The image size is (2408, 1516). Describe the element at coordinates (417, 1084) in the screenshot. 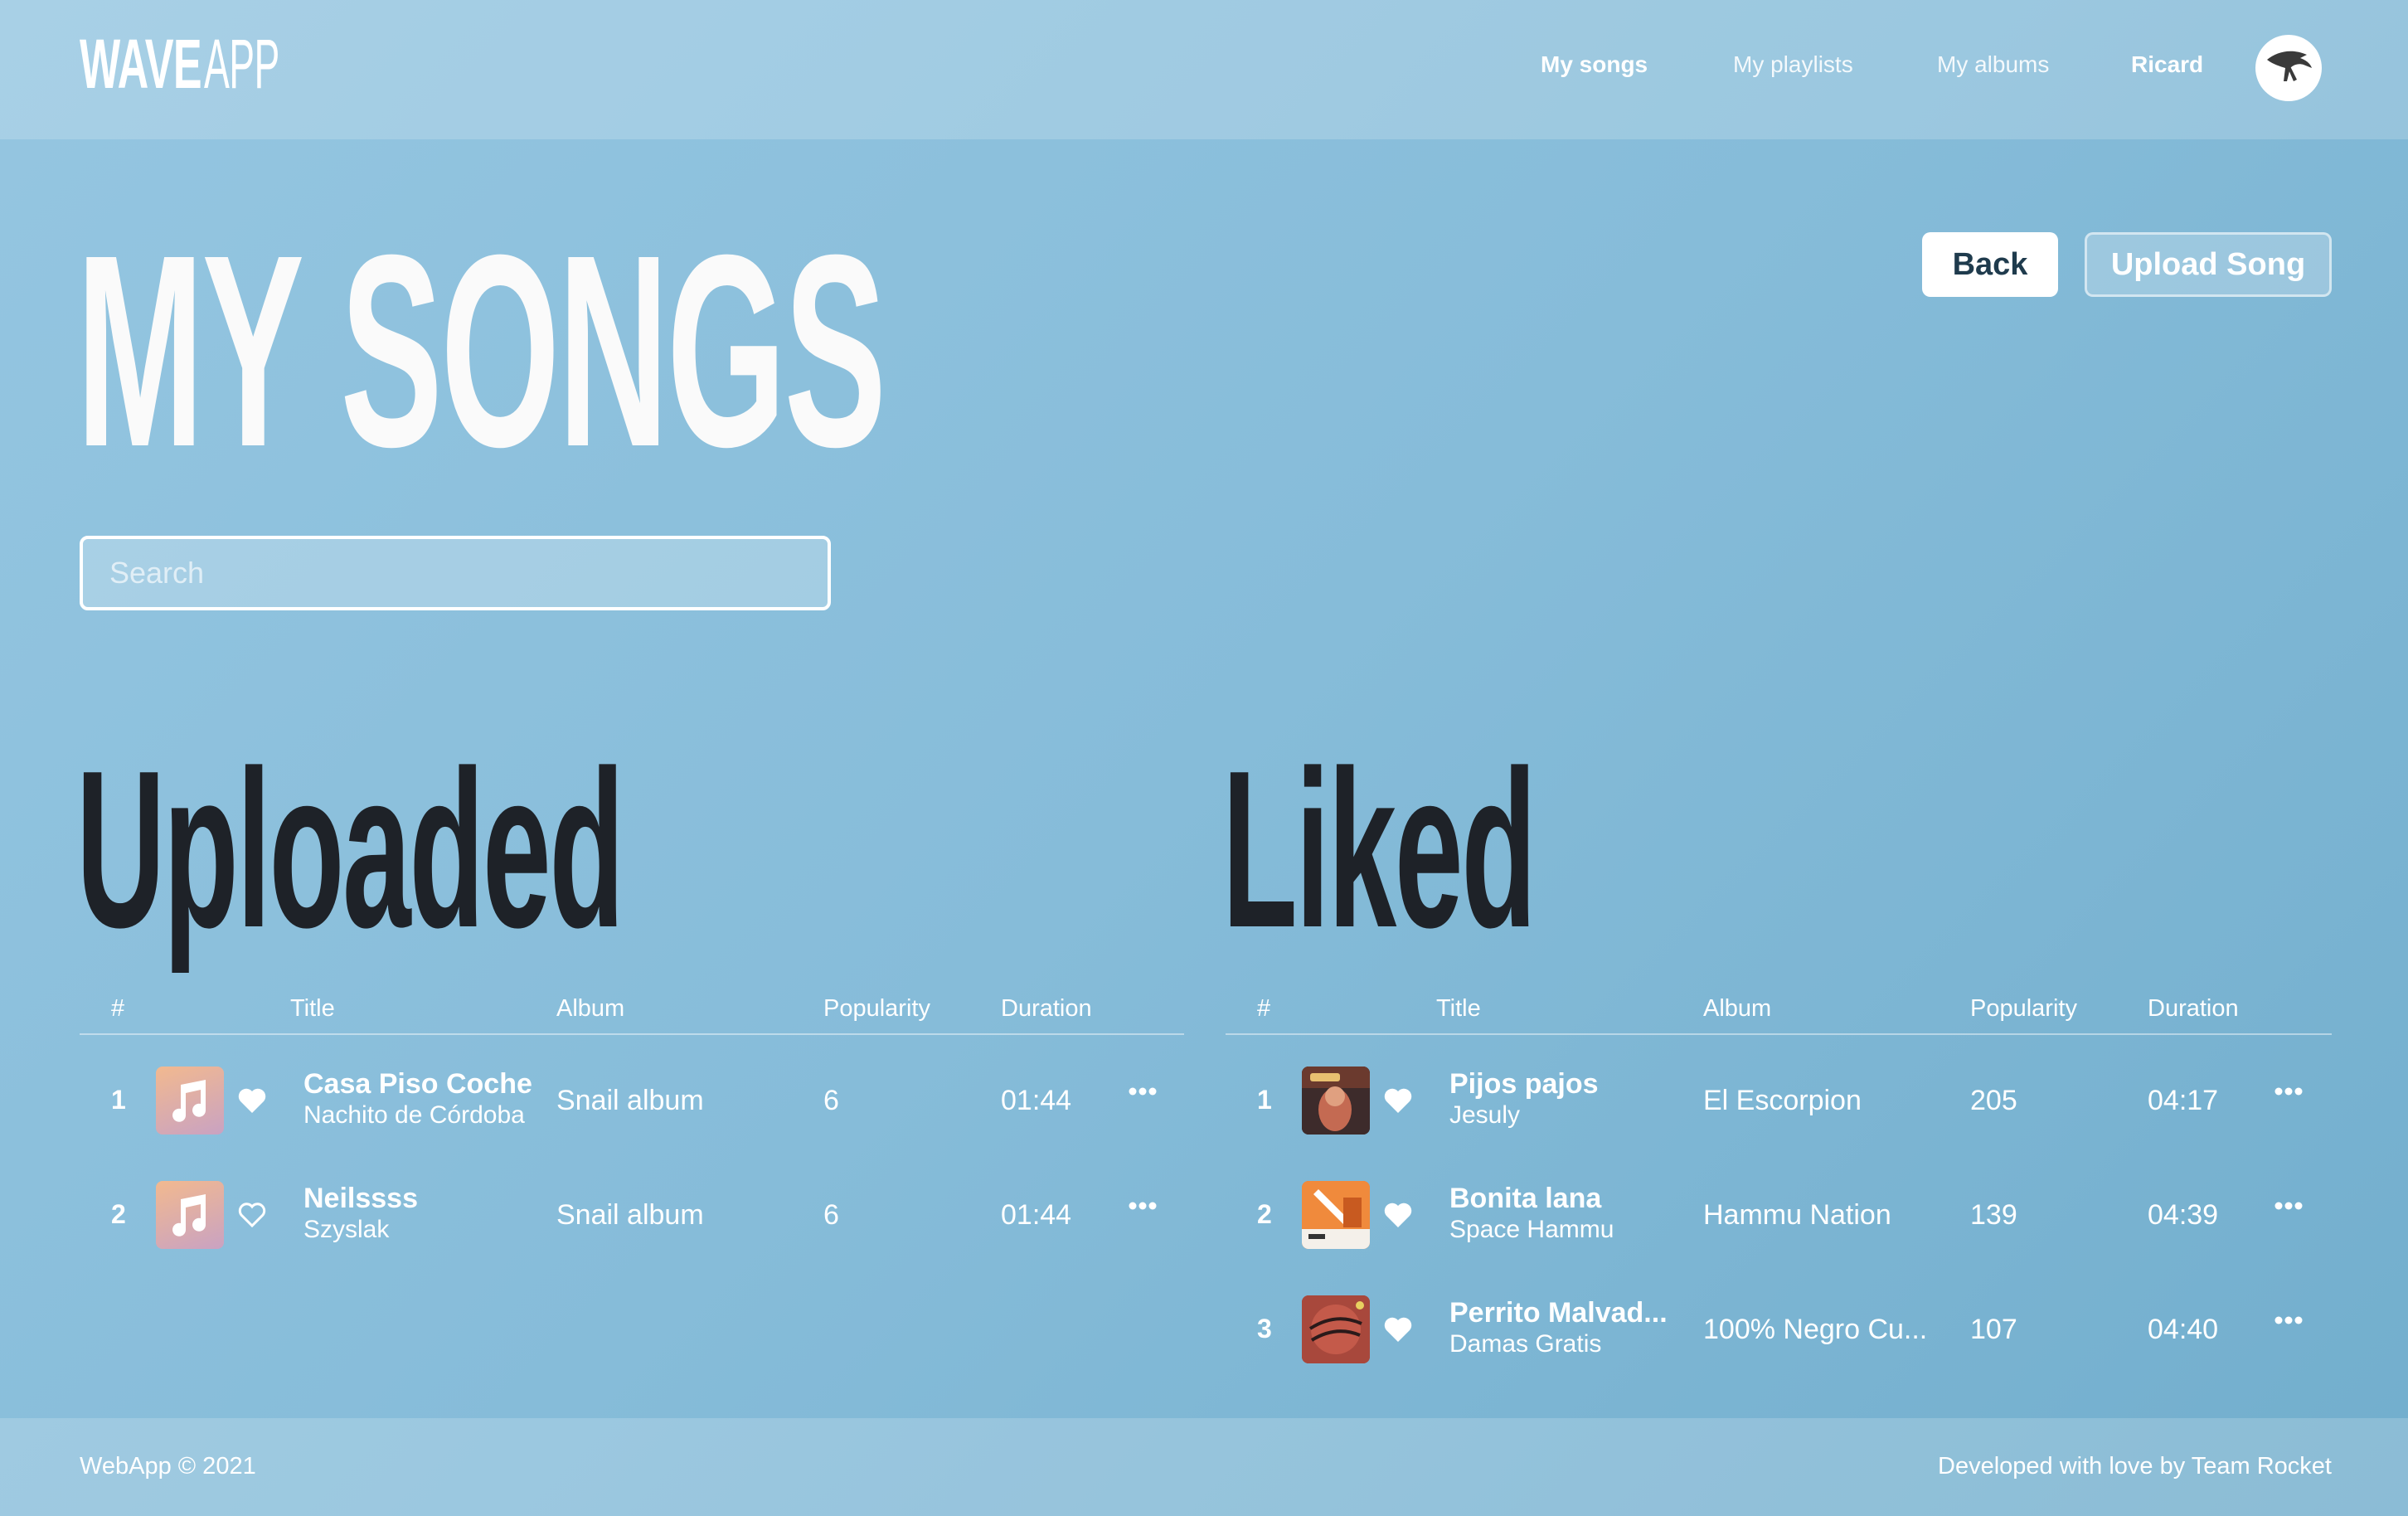

I see `song-title: Casa Piso Coche` at that location.